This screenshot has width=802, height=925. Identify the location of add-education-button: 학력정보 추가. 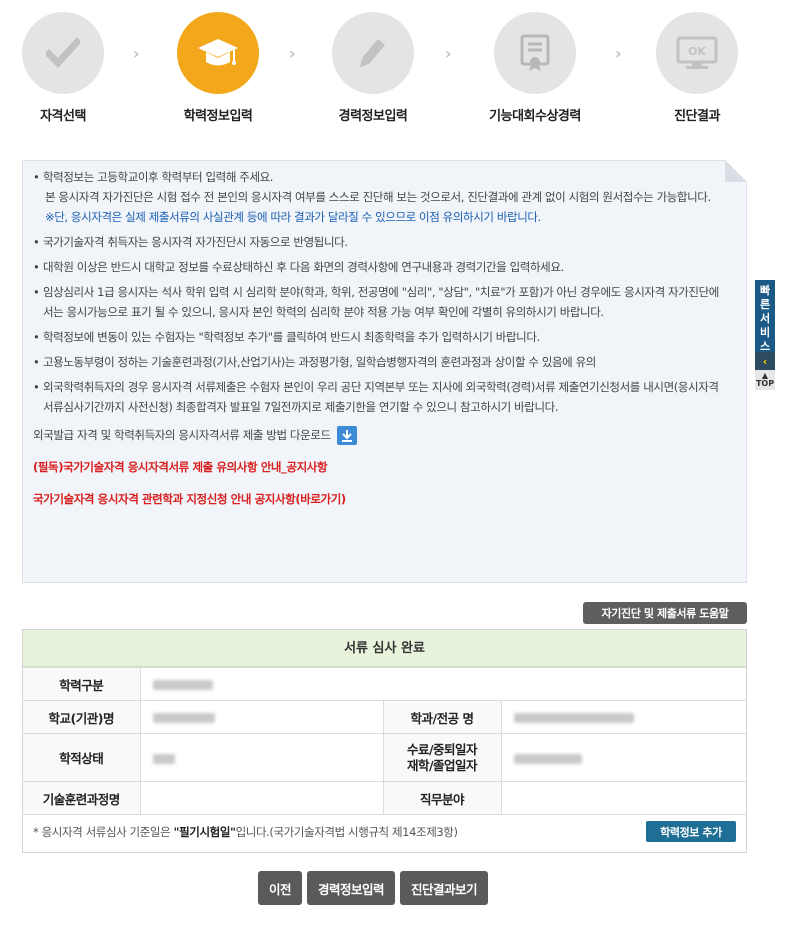
(691, 831).